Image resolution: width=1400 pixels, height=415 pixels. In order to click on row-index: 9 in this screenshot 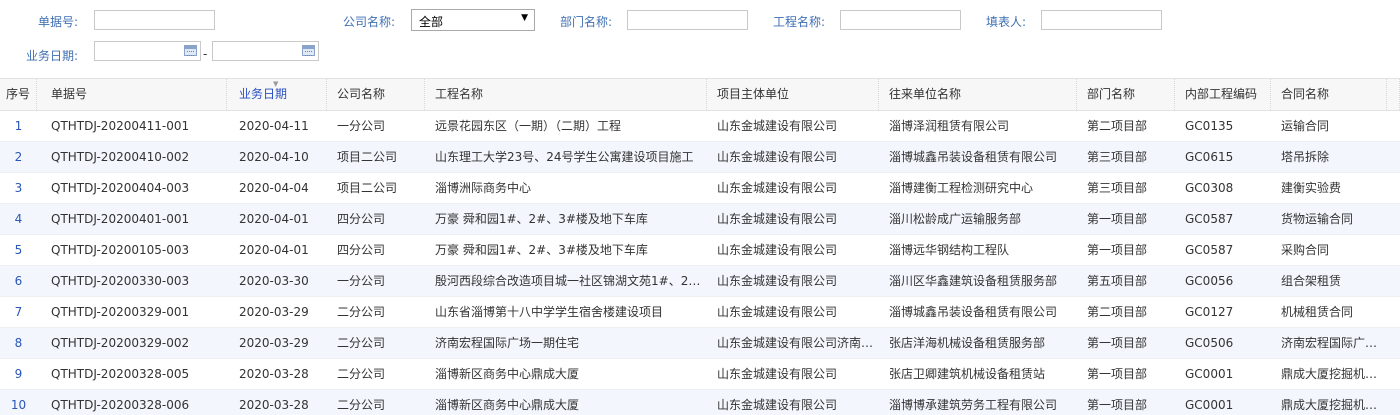, I will do `click(18, 374)`.